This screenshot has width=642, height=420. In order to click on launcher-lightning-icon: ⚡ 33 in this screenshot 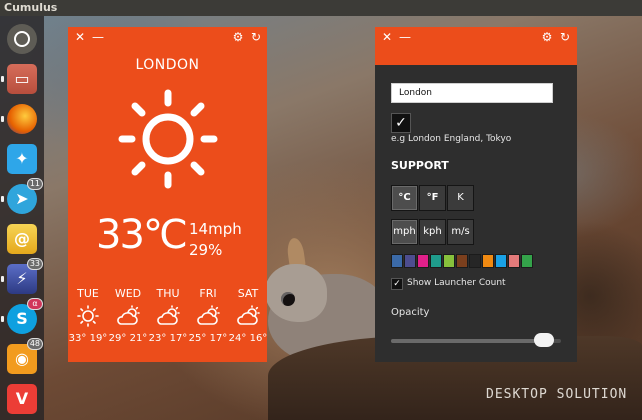, I will do `click(22, 276)`.